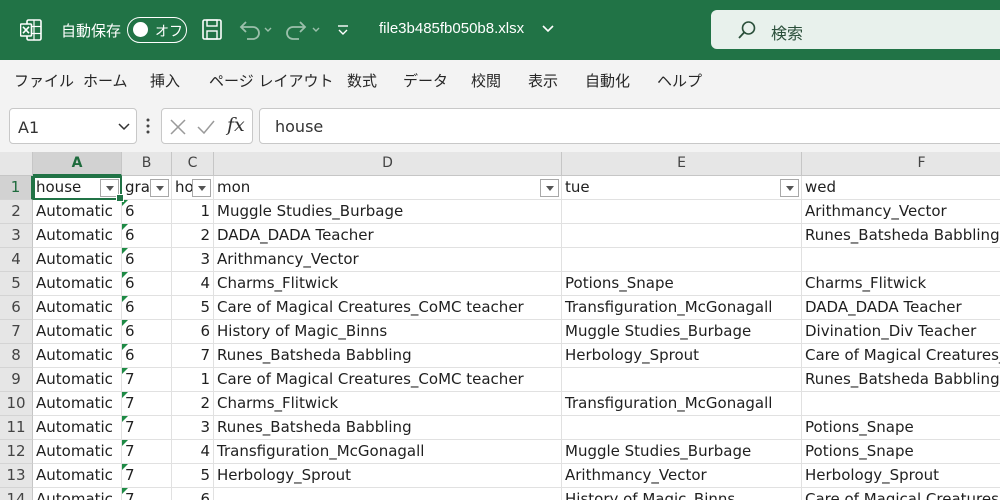  I want to click on cancel-icon, so click(178, 127).